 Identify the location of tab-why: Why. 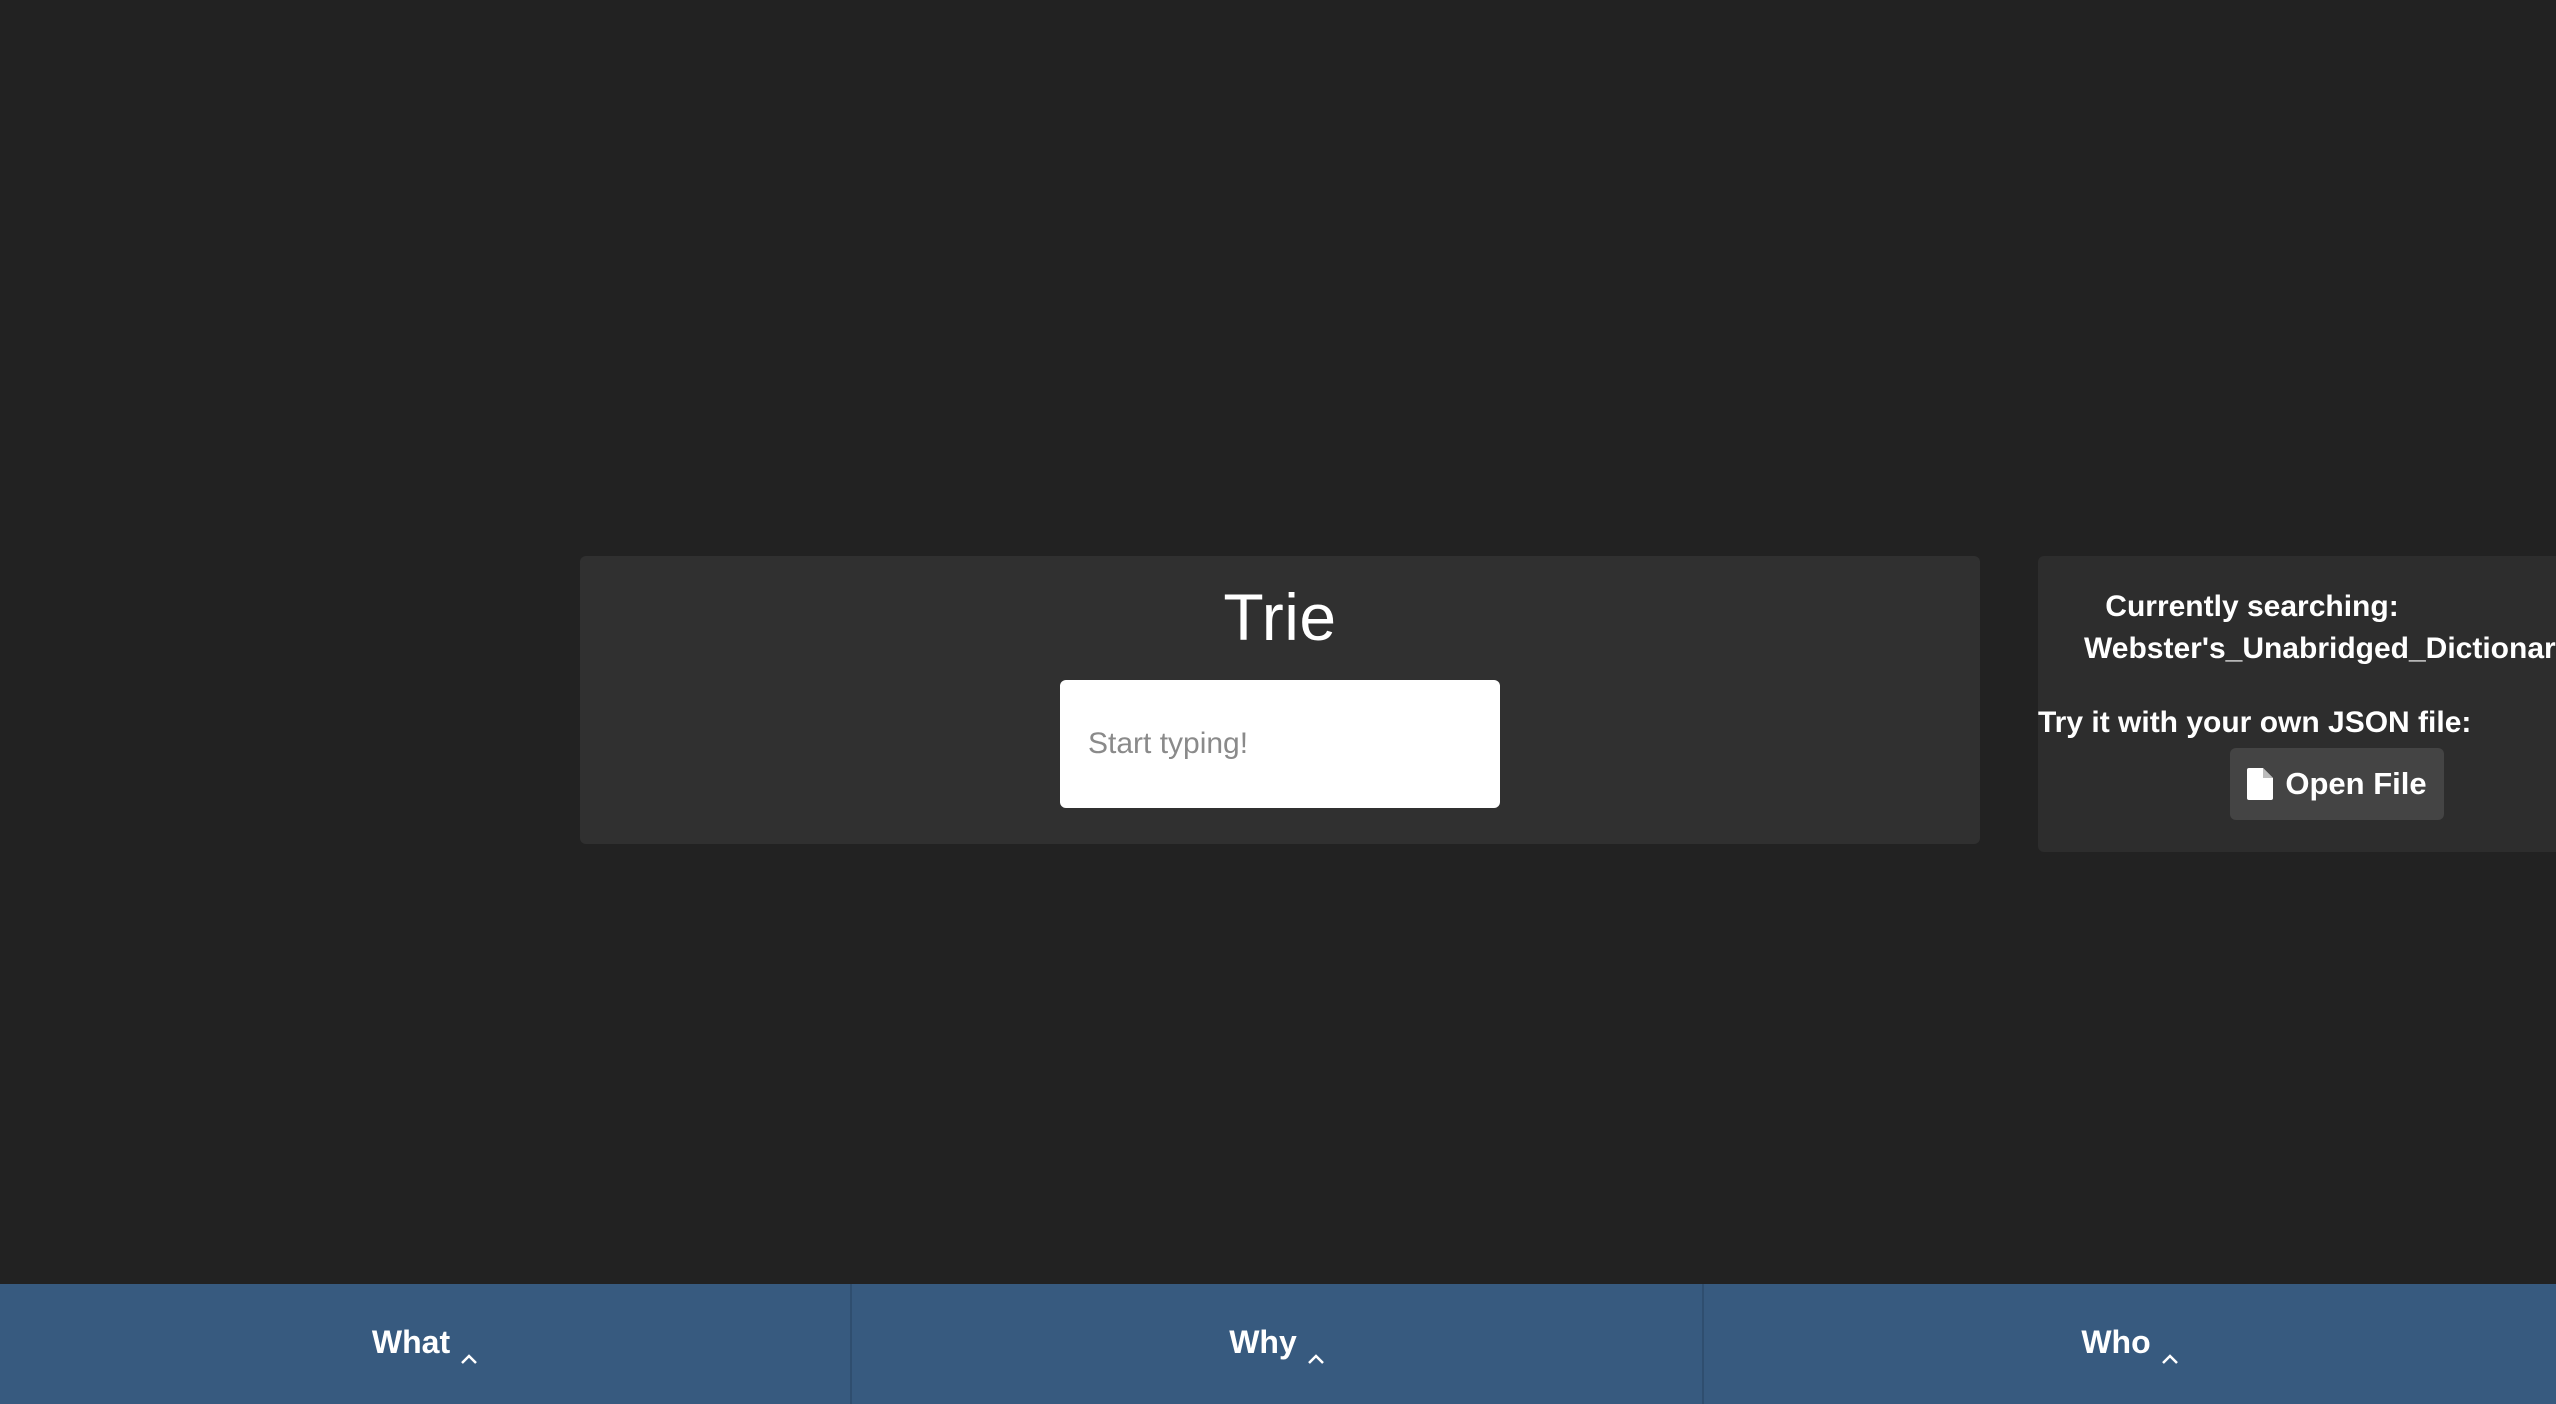
(1278, 1344).